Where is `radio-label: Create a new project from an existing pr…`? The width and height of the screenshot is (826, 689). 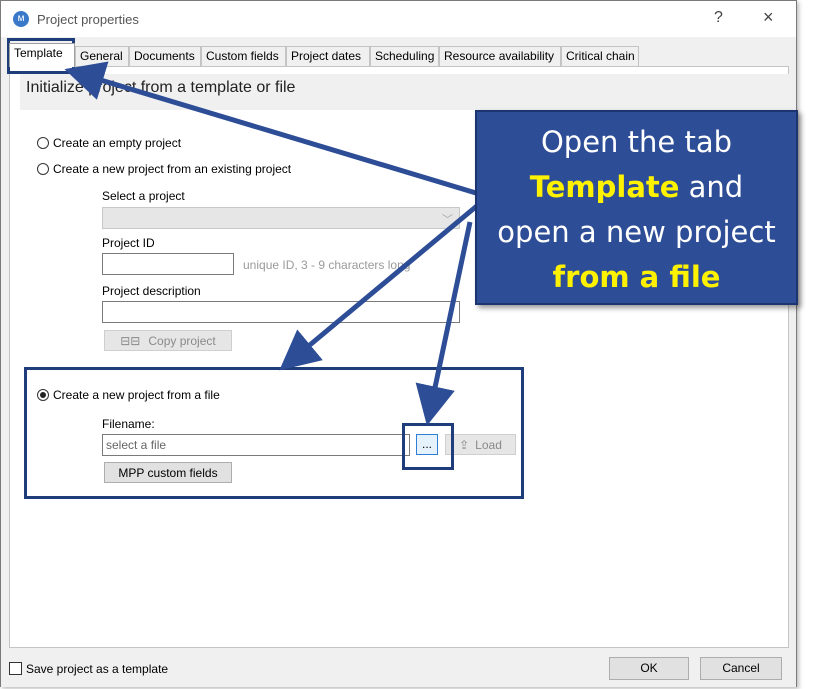 radio-label: Create a new project from an existing pr… is located at coordinates (172, 169).